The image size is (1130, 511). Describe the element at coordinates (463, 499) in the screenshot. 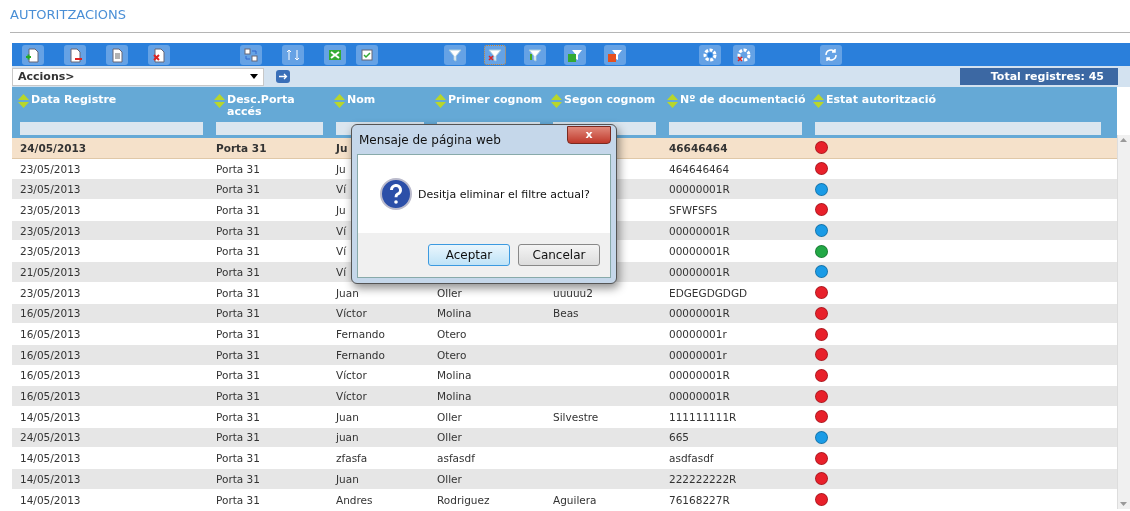

I see `table-cell: Rodriguez` at that location.